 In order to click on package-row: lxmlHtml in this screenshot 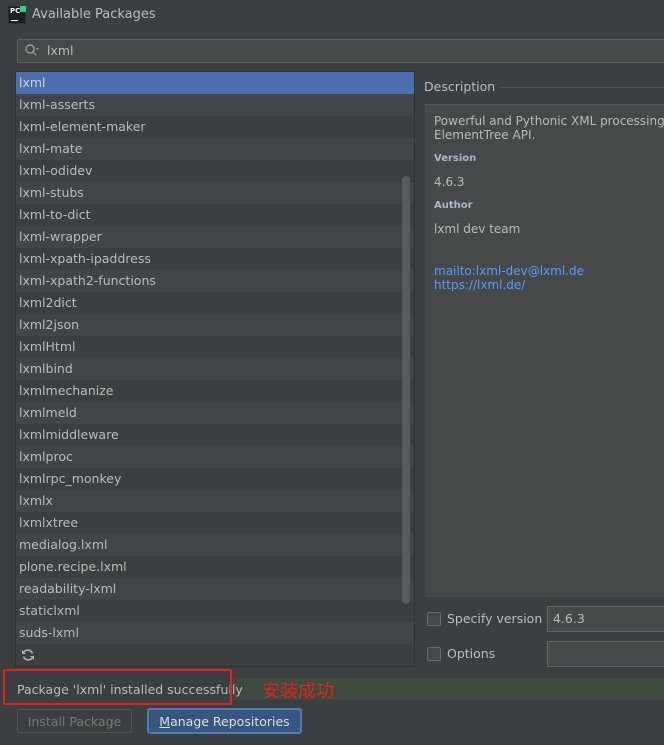, I will do `click(215, 347)`.